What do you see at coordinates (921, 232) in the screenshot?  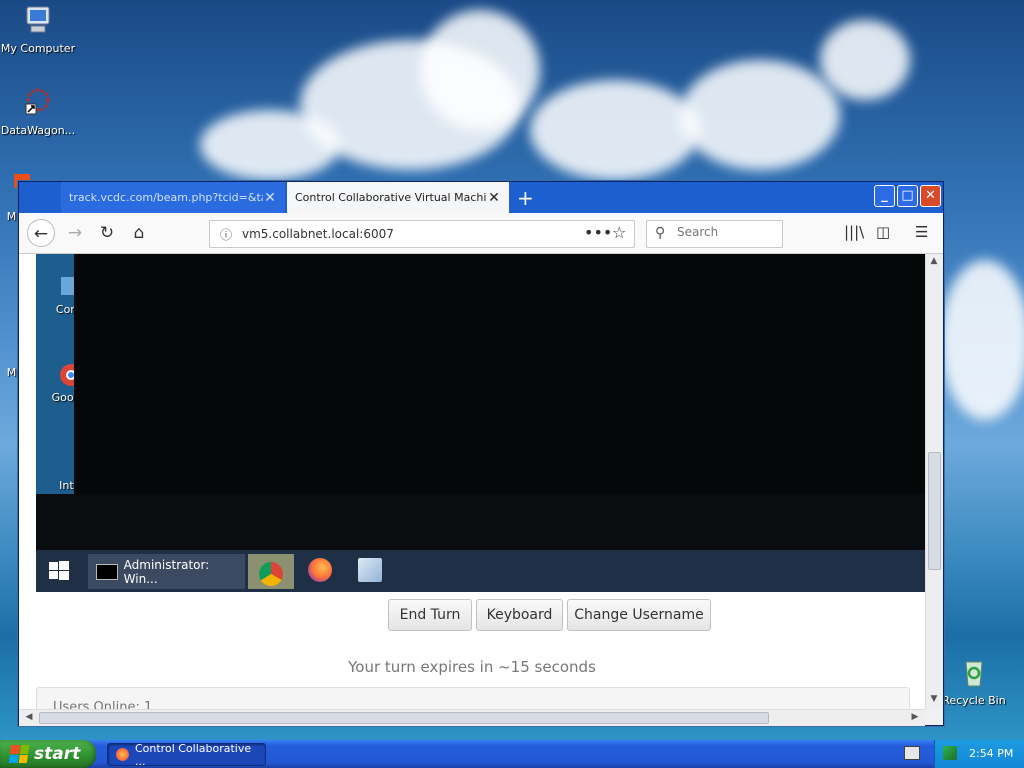 I see `hamburger-menu-icon: ☰` at bounding box center [921, 232].